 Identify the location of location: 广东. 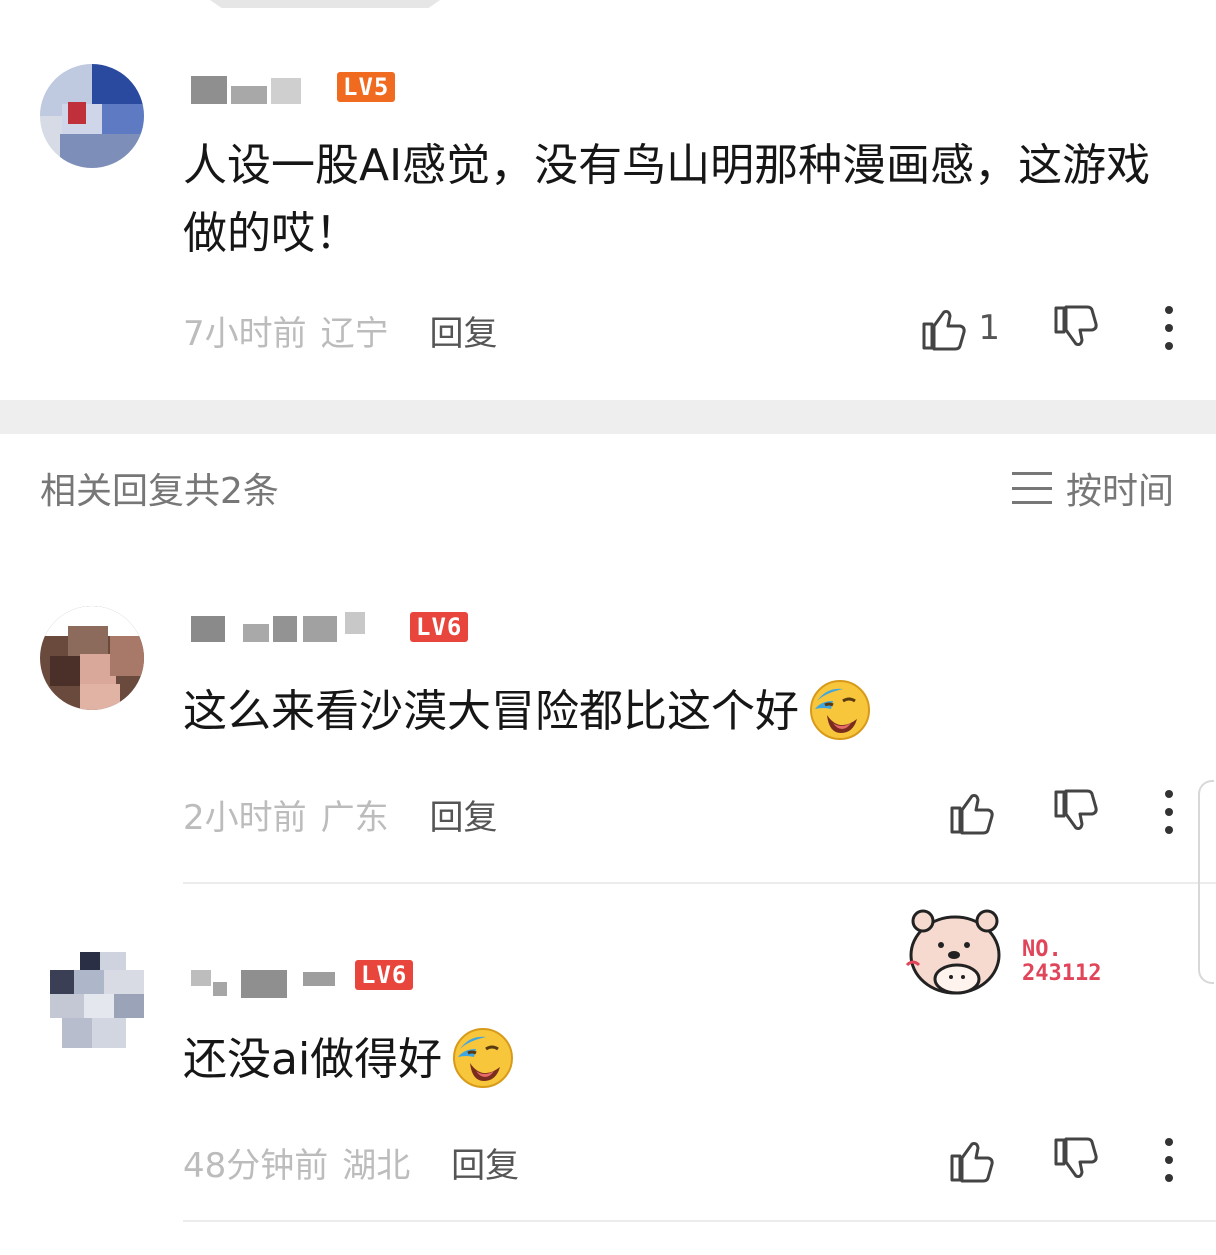
(354, 818).